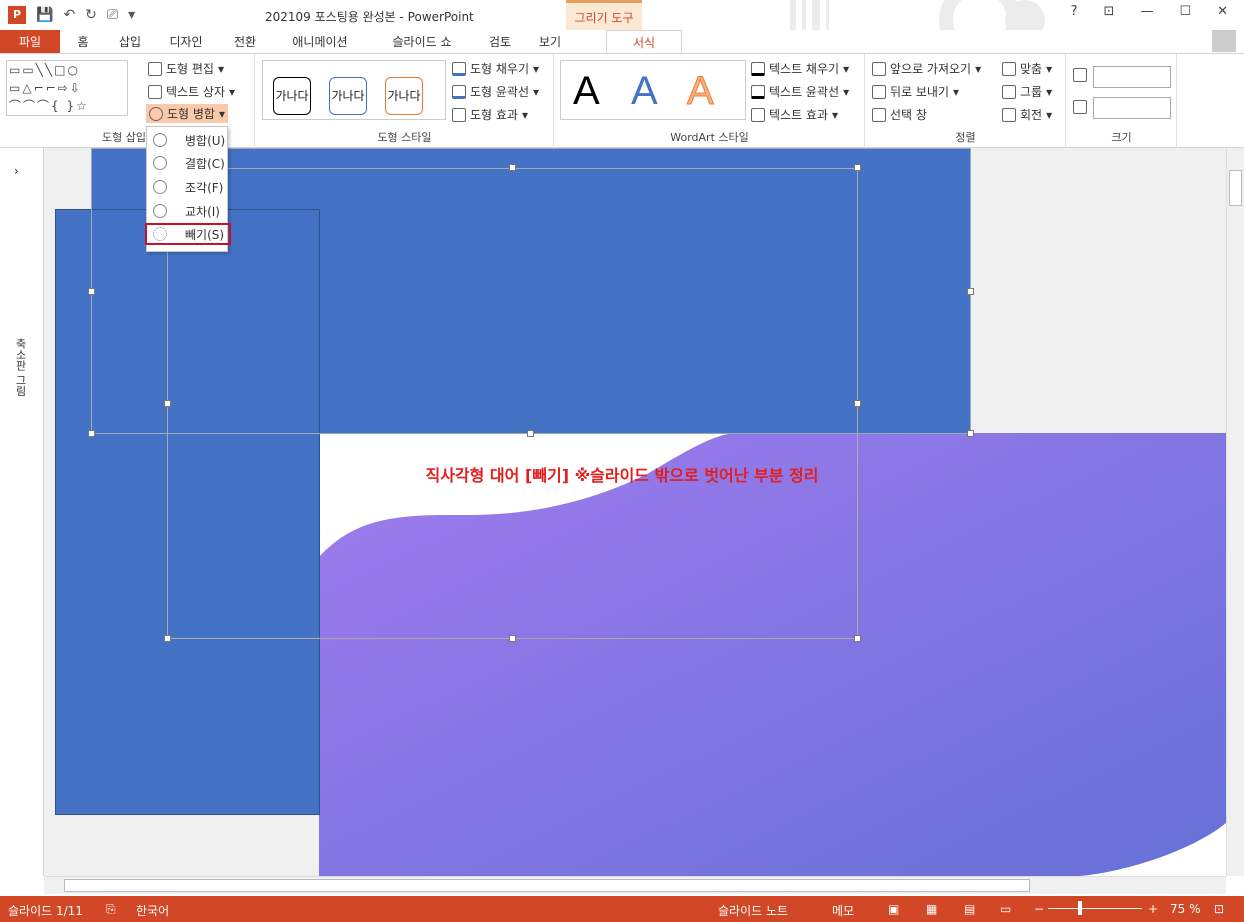 The image size is (1244, 922). What do you see at coordinates (1009, 114) in the screenshot?
I see `rotate-icon` at bounding box center [1009, 114].